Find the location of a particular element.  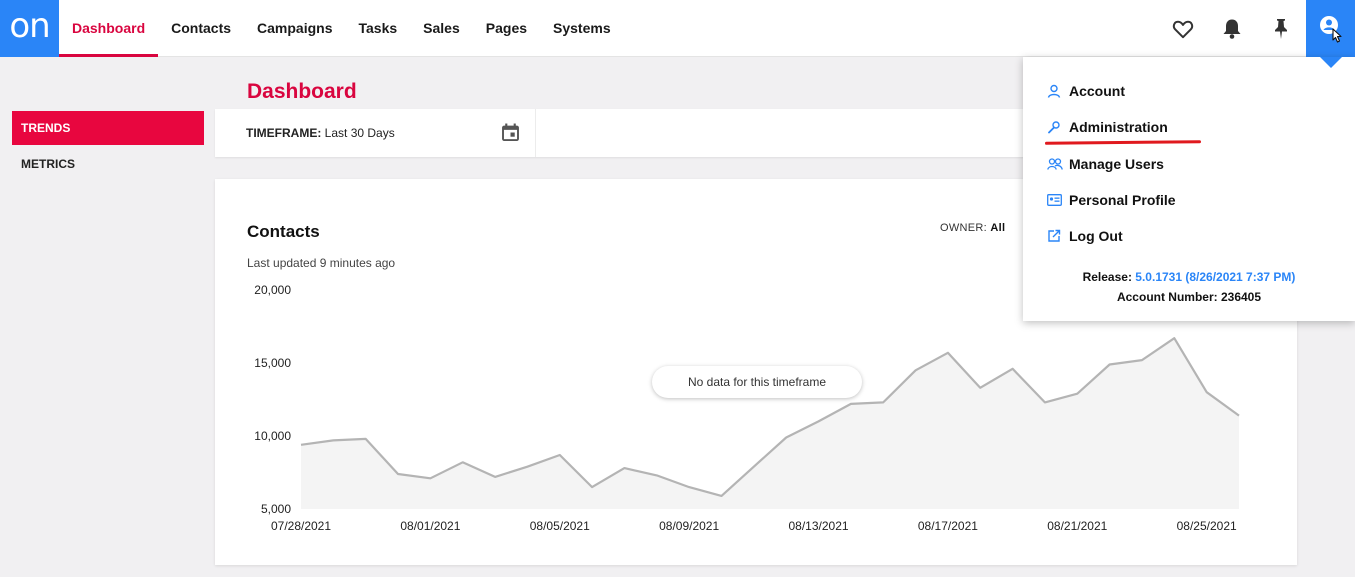

y-tick-label: 10,000 is located at coordinates (272, 436).